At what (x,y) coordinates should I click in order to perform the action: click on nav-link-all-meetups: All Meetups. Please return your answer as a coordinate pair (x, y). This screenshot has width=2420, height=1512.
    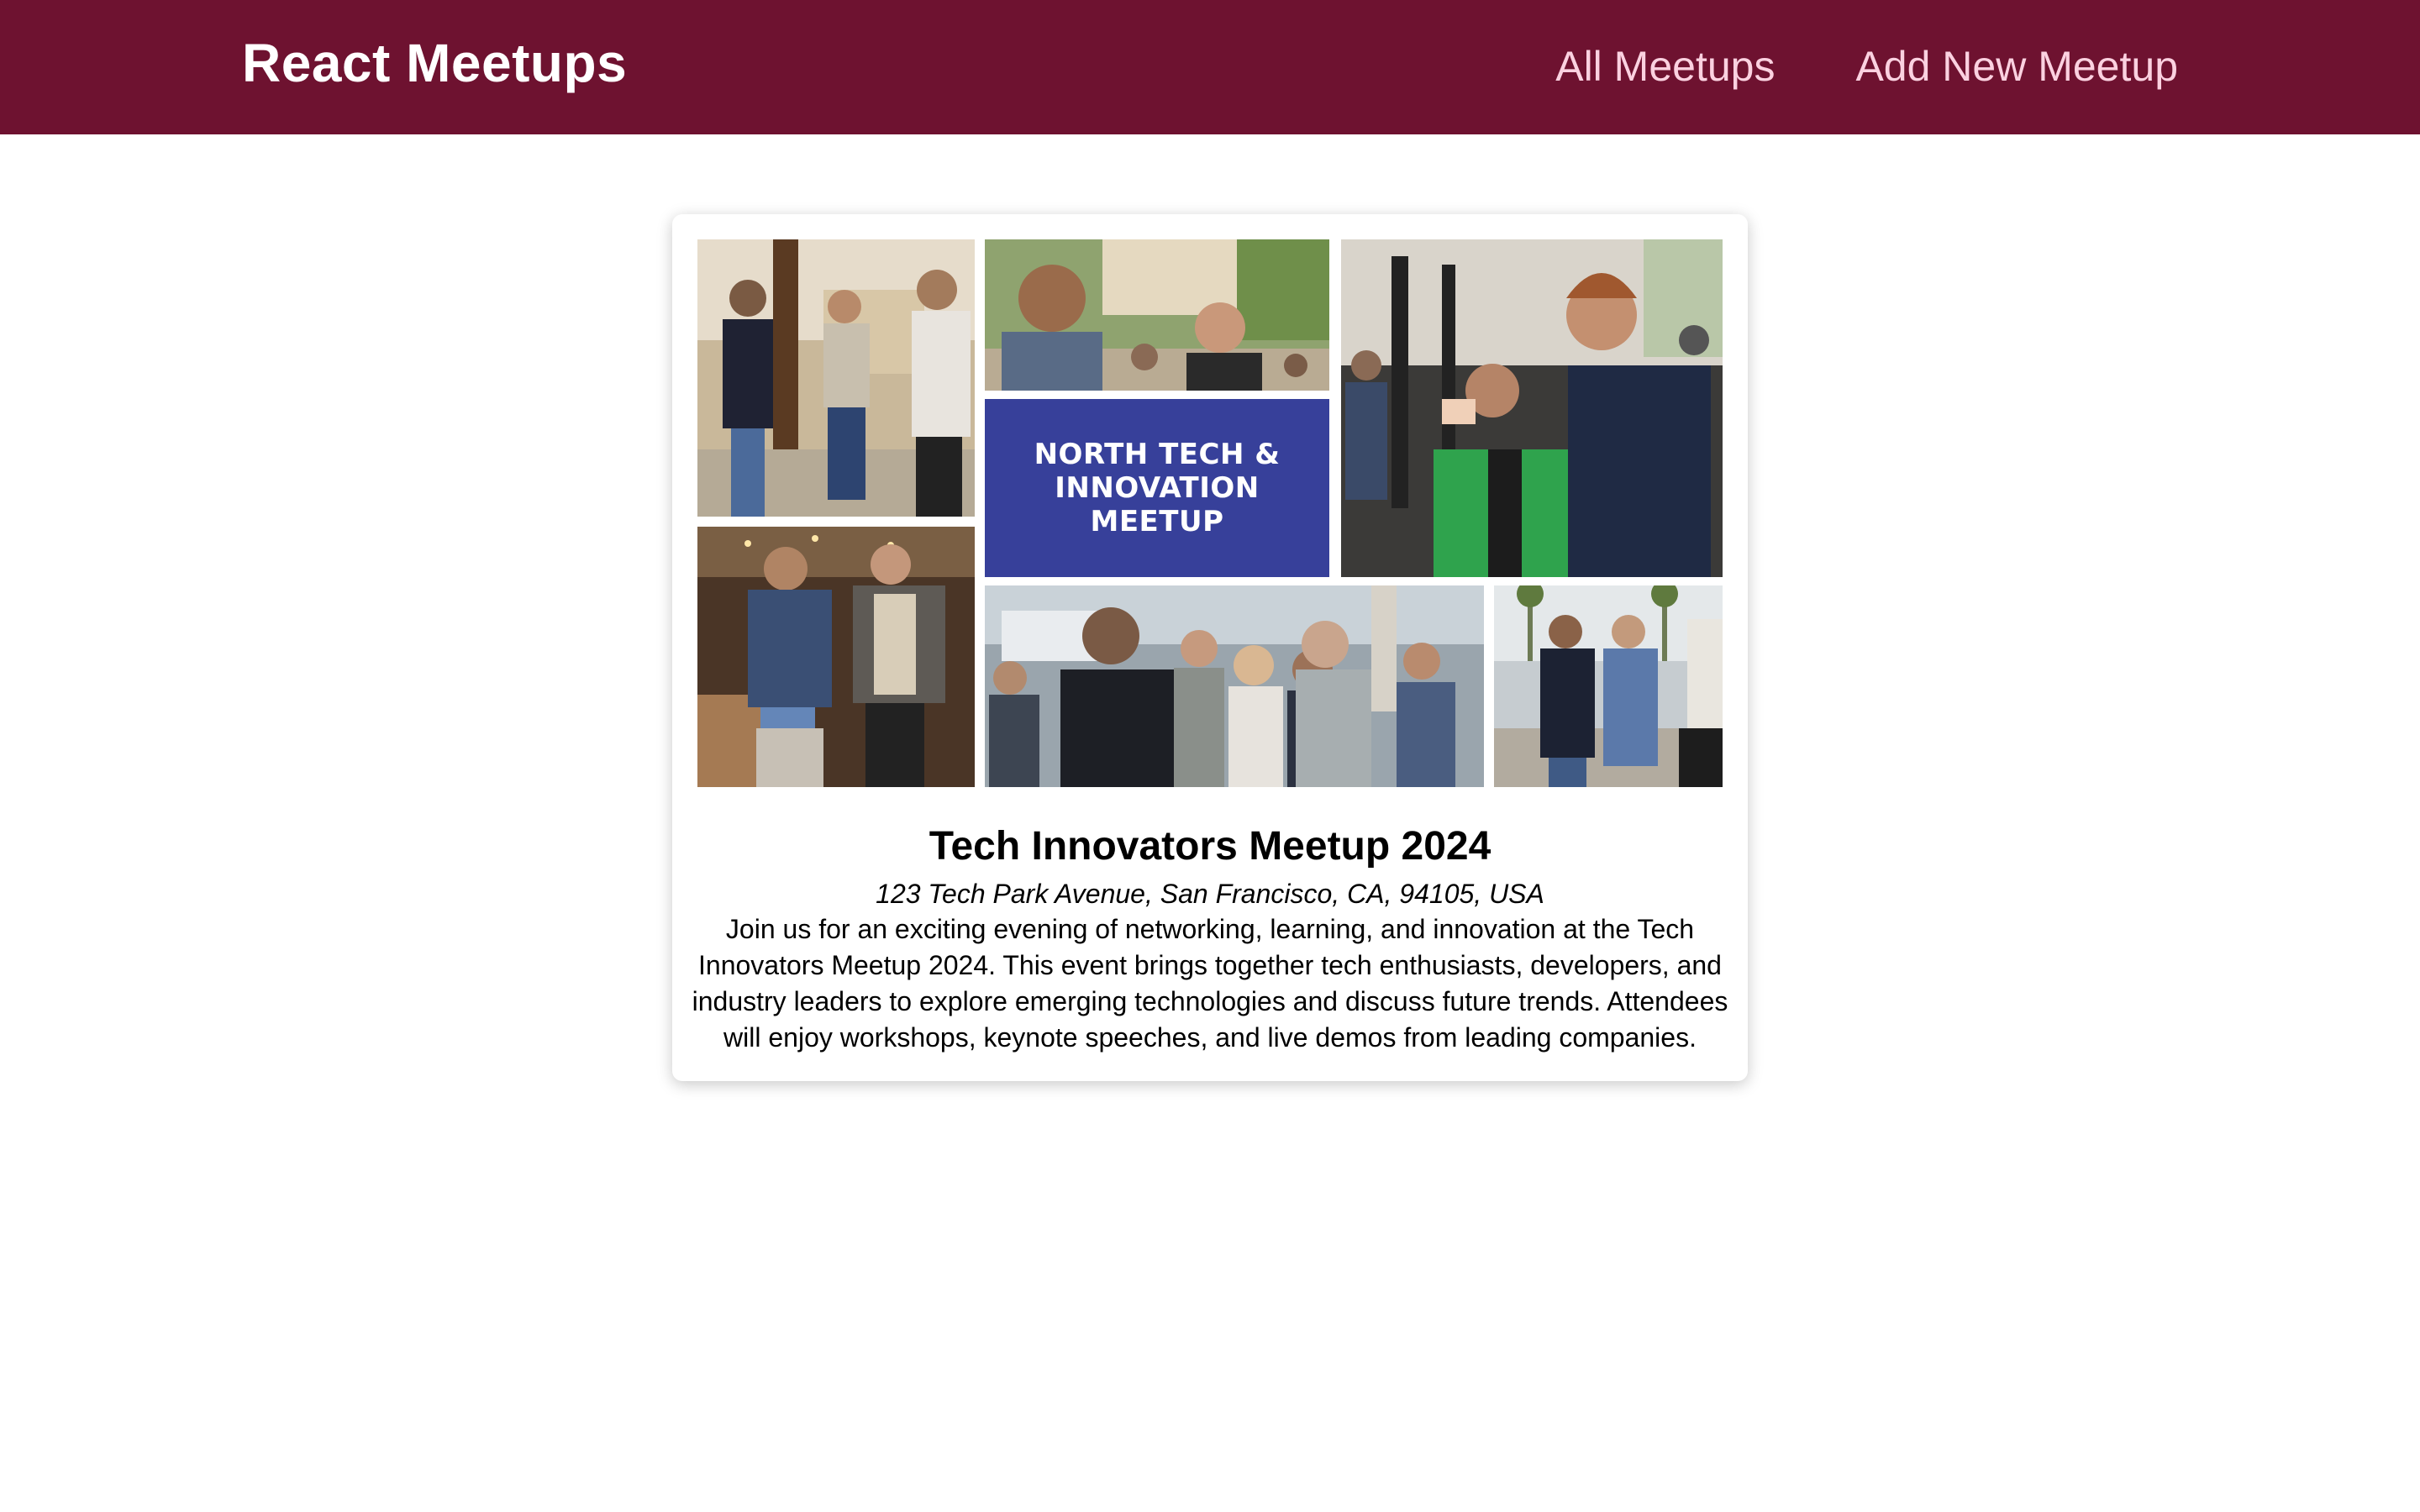
    Looking at the image, I should click on (1665, 66).